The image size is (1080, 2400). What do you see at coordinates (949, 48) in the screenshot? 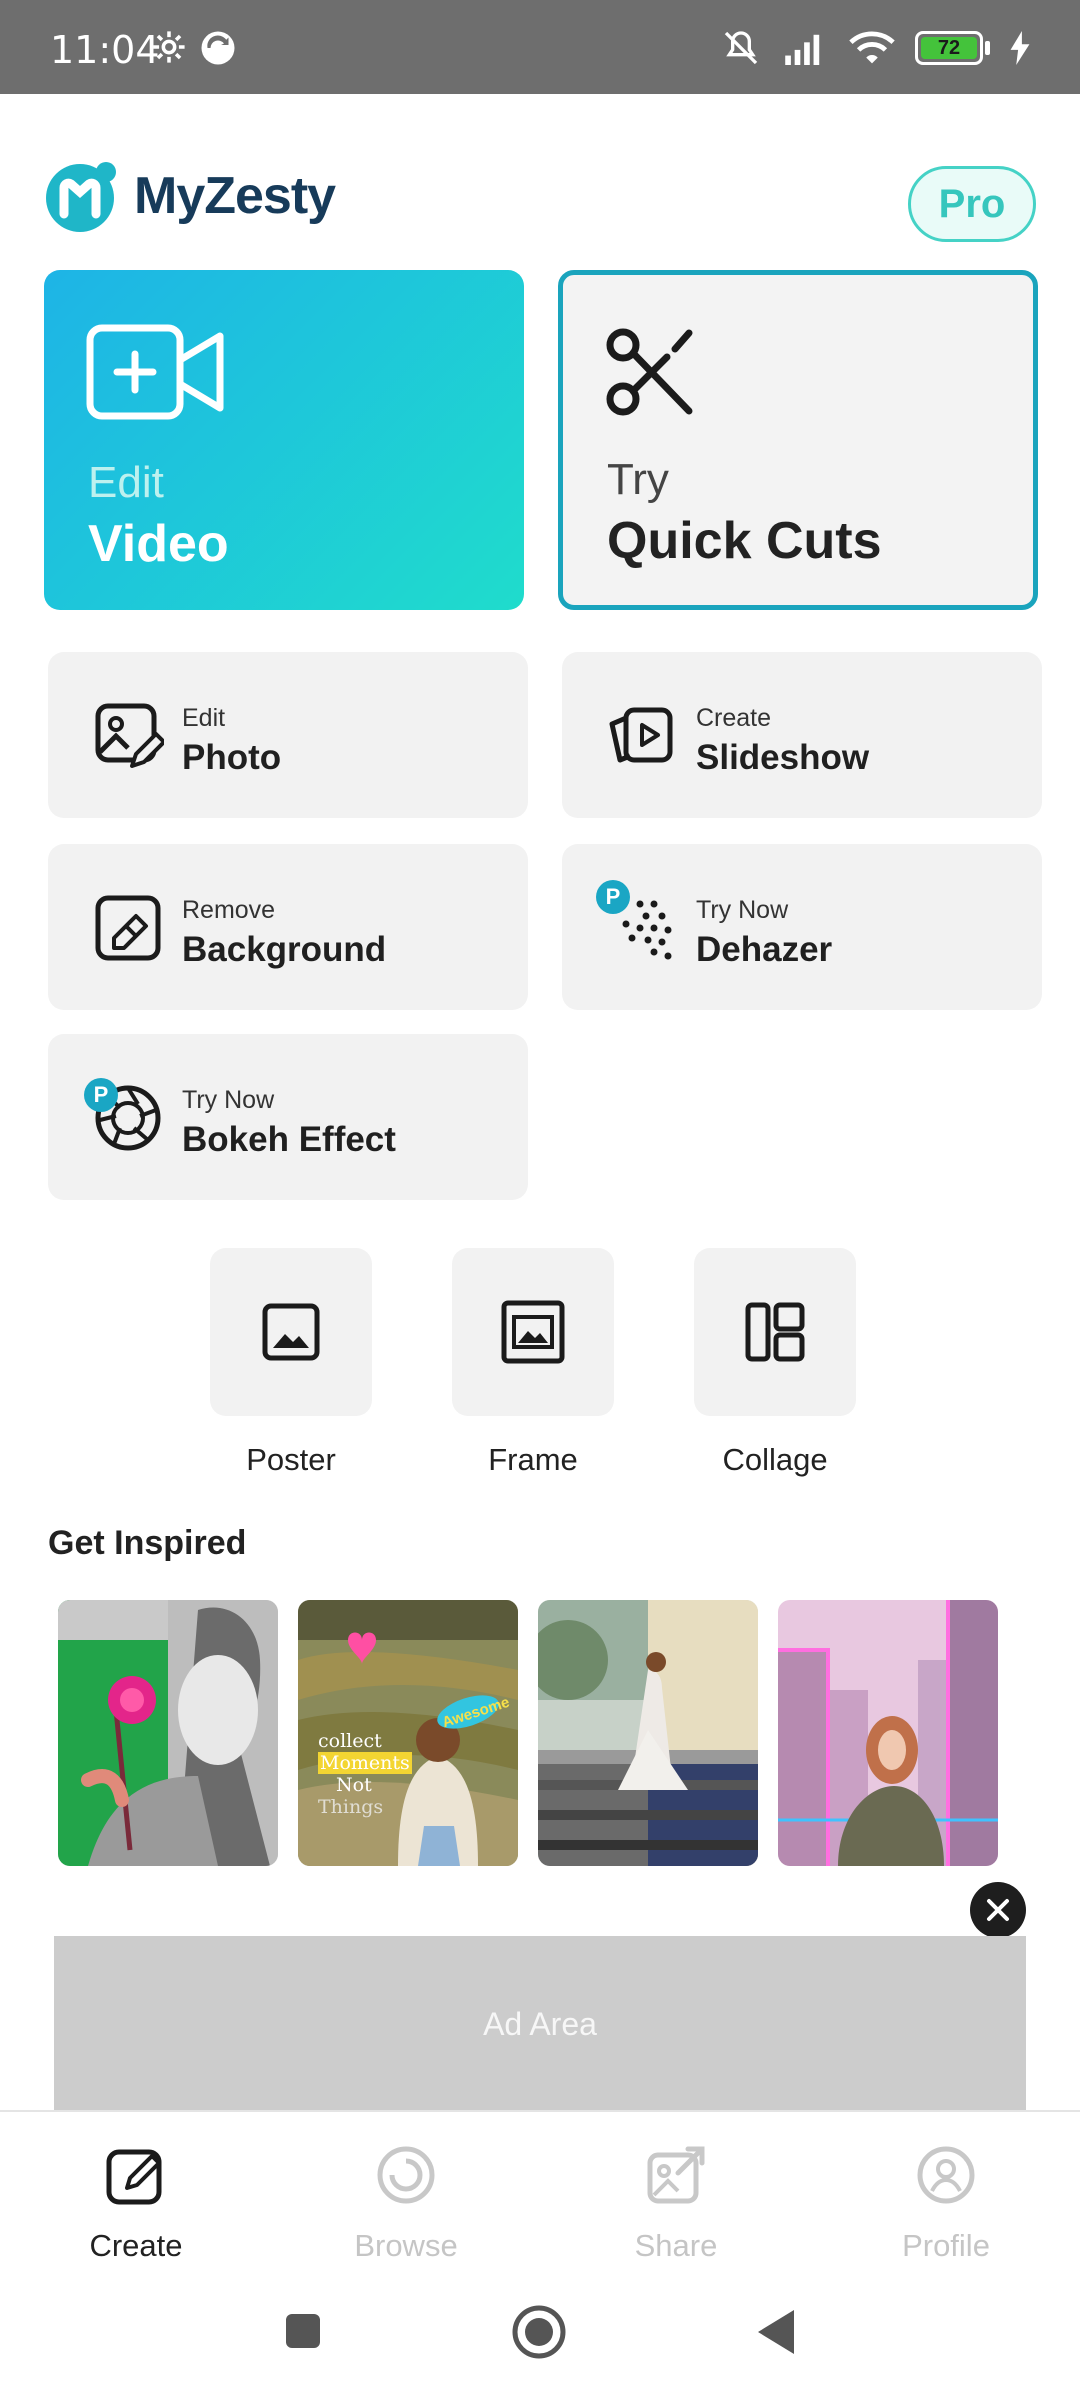
I see `battery-level: 72` at bounding box center [949, 48].